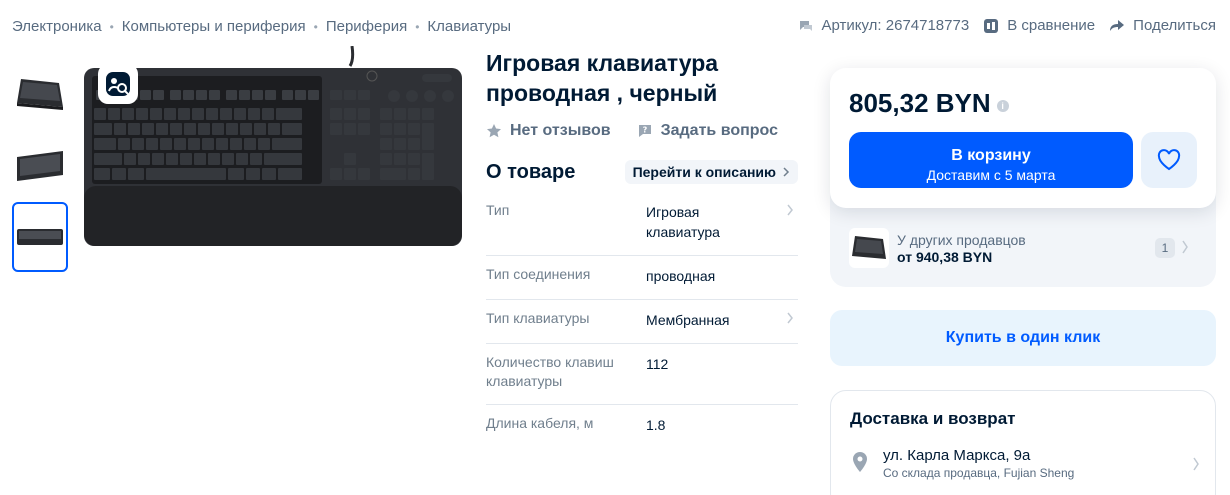 This screenshot has height=495, width=1230. What do you see at coordinates (57, 26) in the screenshot?
I see `breadcrumb-item-electronics: Электроника` at bounding box center [57, 26].